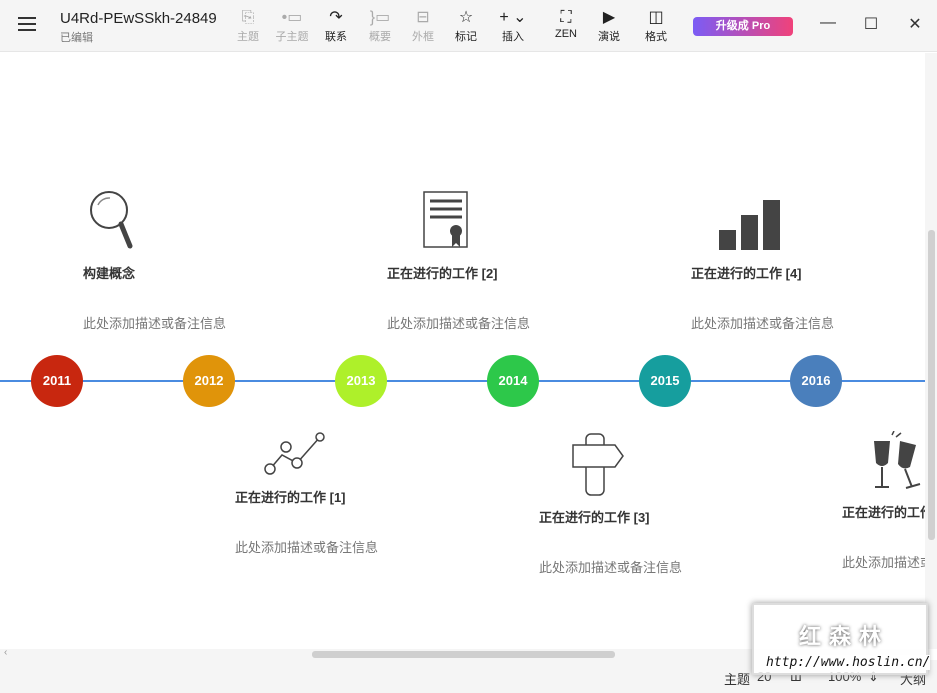 This screenshot has height=693, width=937. I want to click on topic-button: ⎘ 主题, so click(248, 26).